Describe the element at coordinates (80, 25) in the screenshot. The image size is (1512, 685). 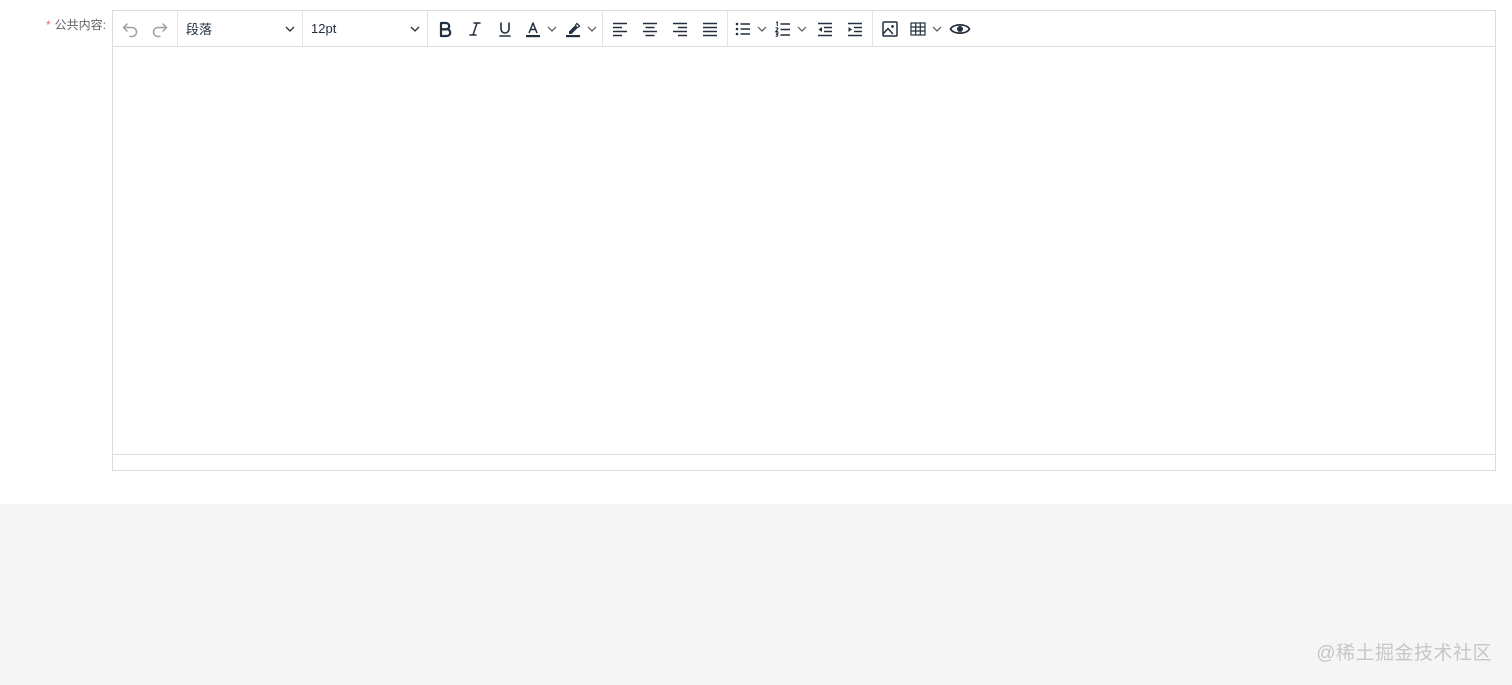
I see `form-label-text: 公共内容:` at that location.